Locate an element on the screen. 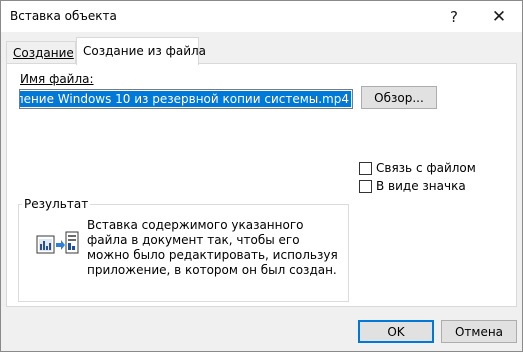 The image size is (523, 352). close-button: ✕ is located at coordinates (499, 16).